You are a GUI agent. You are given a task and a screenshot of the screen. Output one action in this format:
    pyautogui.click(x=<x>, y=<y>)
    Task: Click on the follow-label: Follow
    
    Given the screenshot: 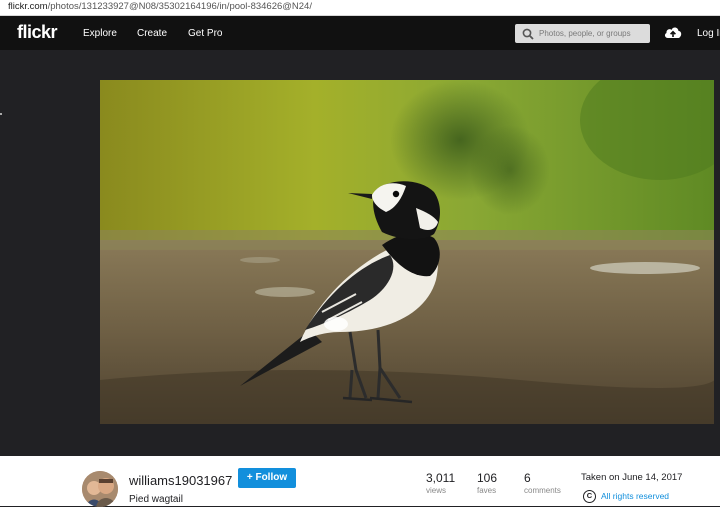 What is the action you would take?
    pyautogui.click(x=271, y=477)
    